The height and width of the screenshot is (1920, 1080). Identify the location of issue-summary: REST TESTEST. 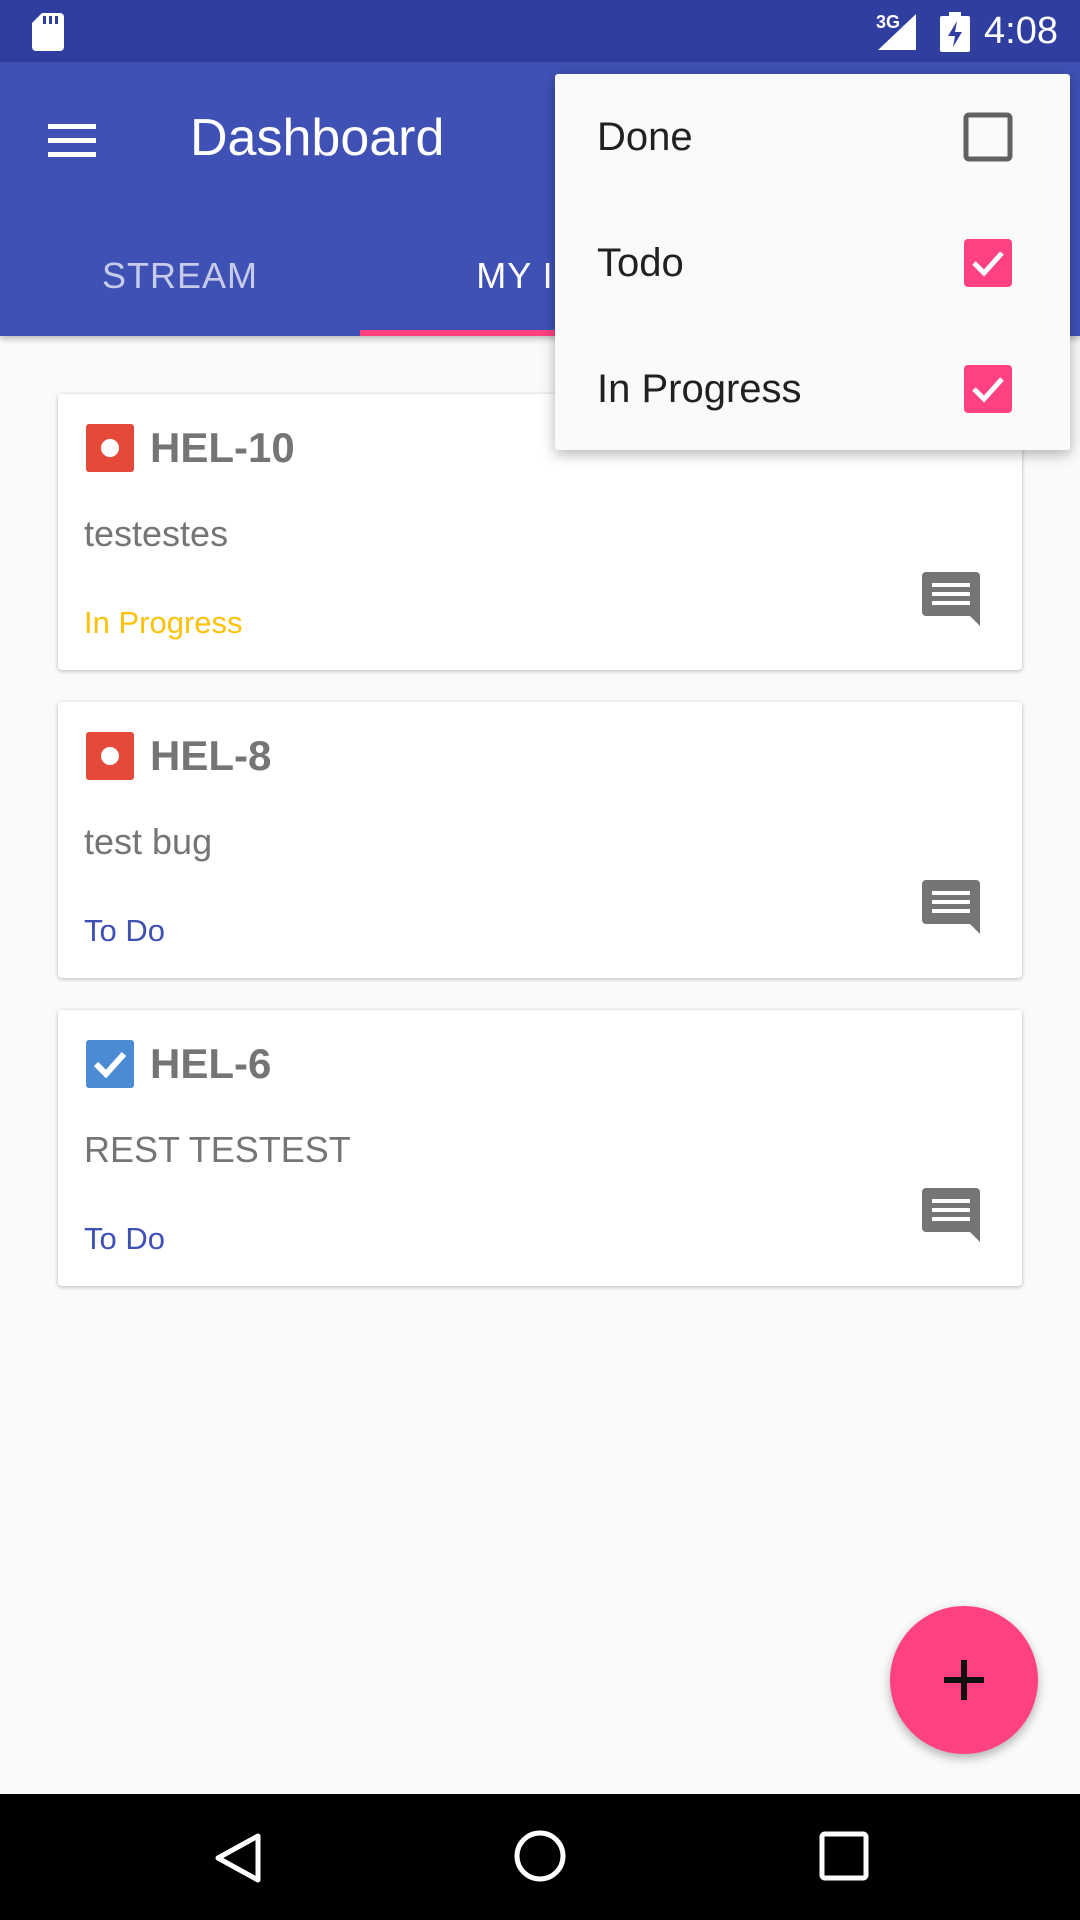
(217, 1149).